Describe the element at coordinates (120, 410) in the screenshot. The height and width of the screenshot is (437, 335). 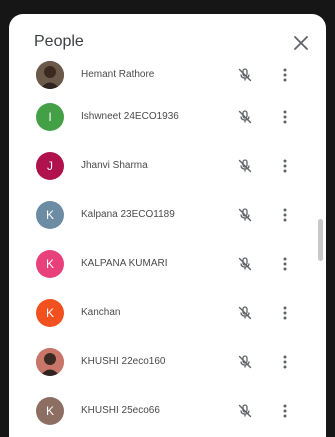
I see `participant-name: KHUSHI 25eco66` at that location.